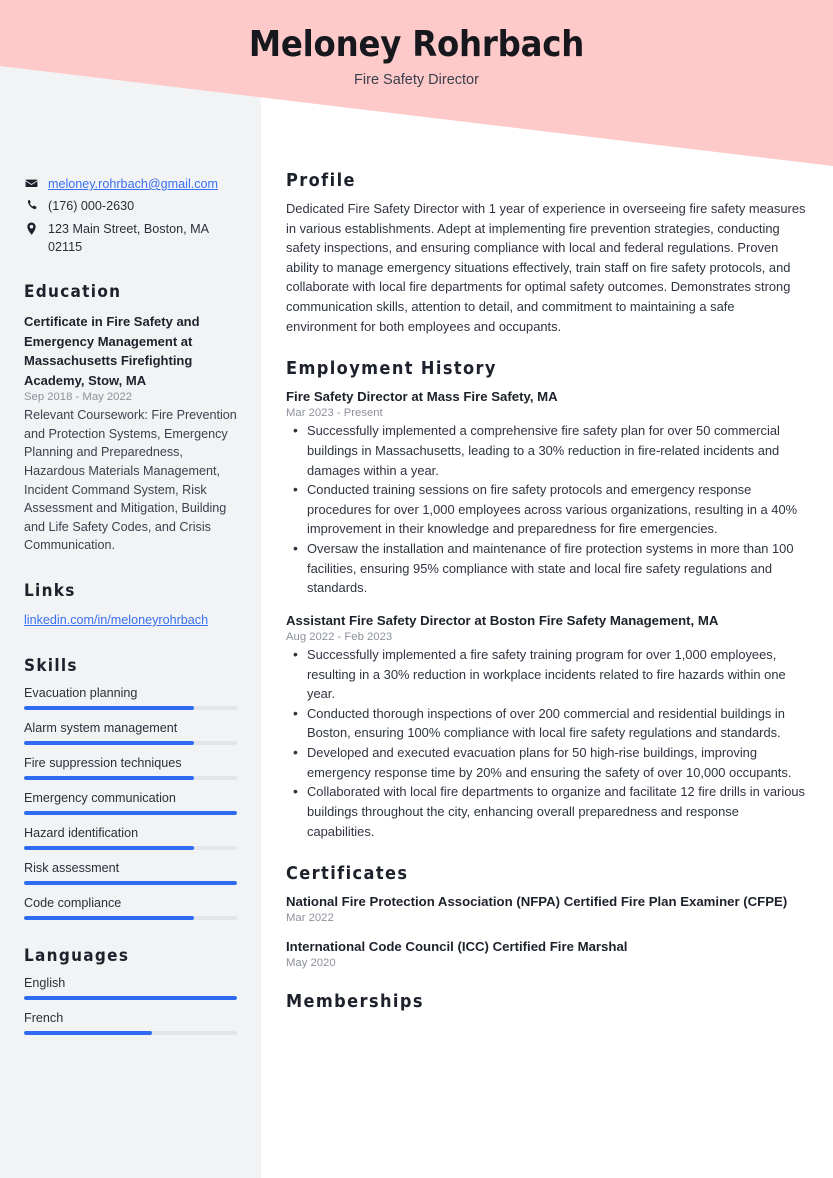  What do you see at coordinates (78, 397) in the screenshot?
I see `education-date: Sep 2018 - May 2022` at bounding box center [78, 397].